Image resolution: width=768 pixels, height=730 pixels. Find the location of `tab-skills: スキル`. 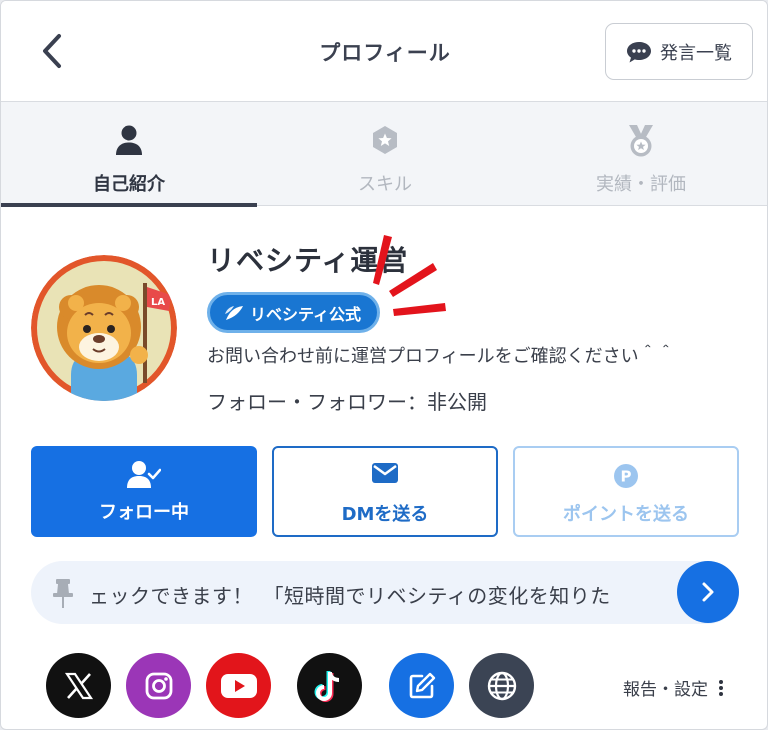

tab-skills: スキル is located at coordinates (385, 154).